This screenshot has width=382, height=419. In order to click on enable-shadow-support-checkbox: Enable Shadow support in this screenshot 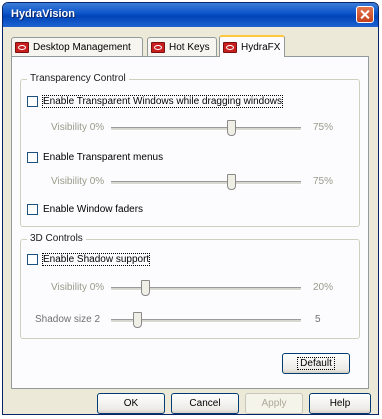, I will do `click(89, 259)`.